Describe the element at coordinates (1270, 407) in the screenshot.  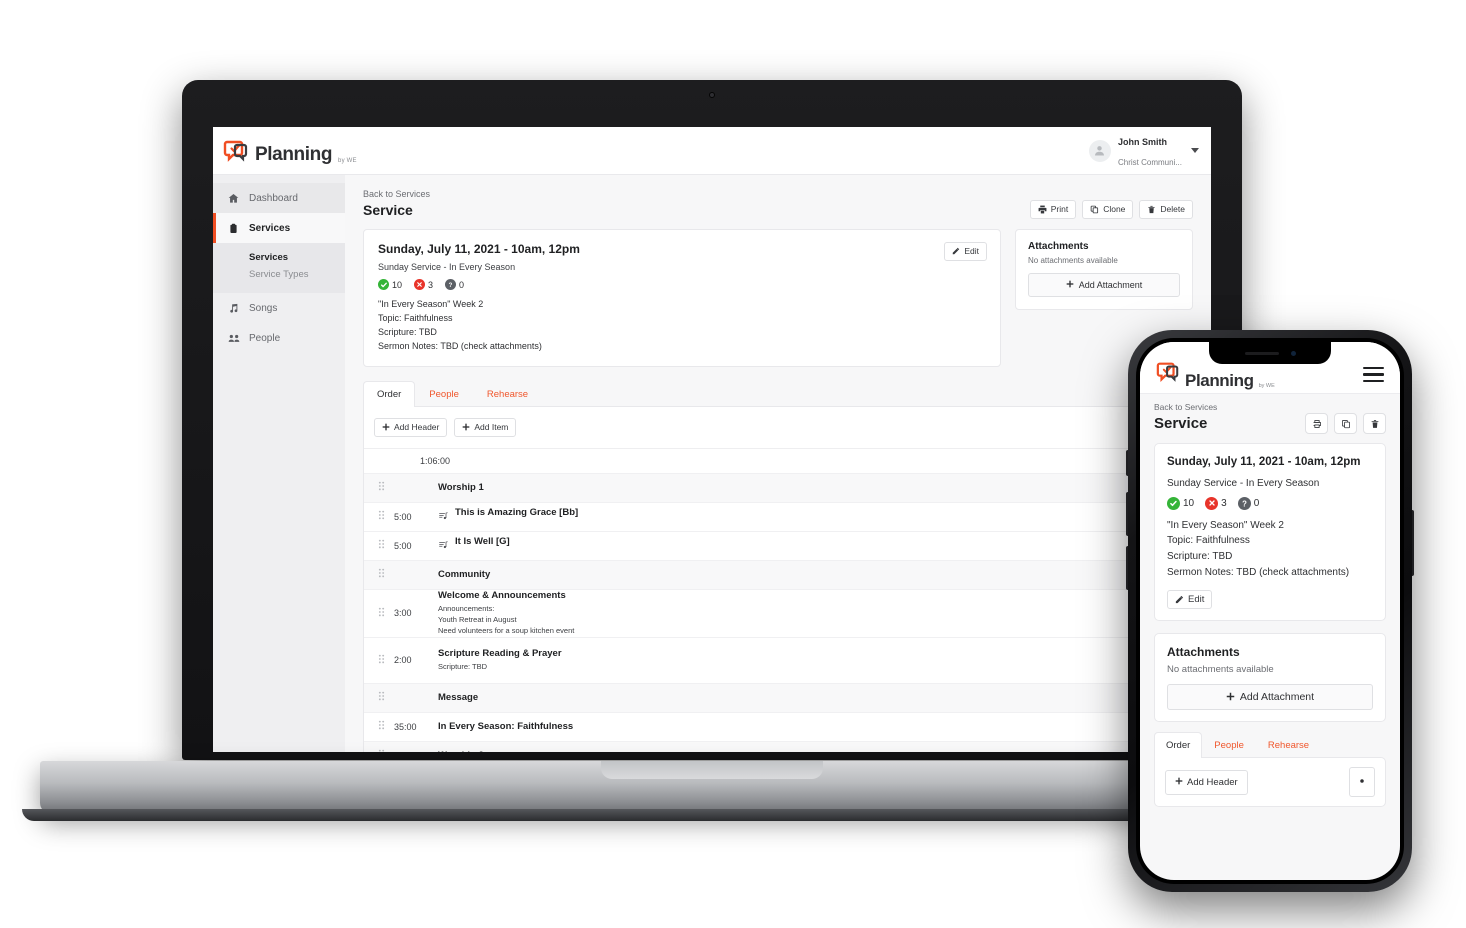
I see `mobile-breadcrumb: Back to Services` at that location.